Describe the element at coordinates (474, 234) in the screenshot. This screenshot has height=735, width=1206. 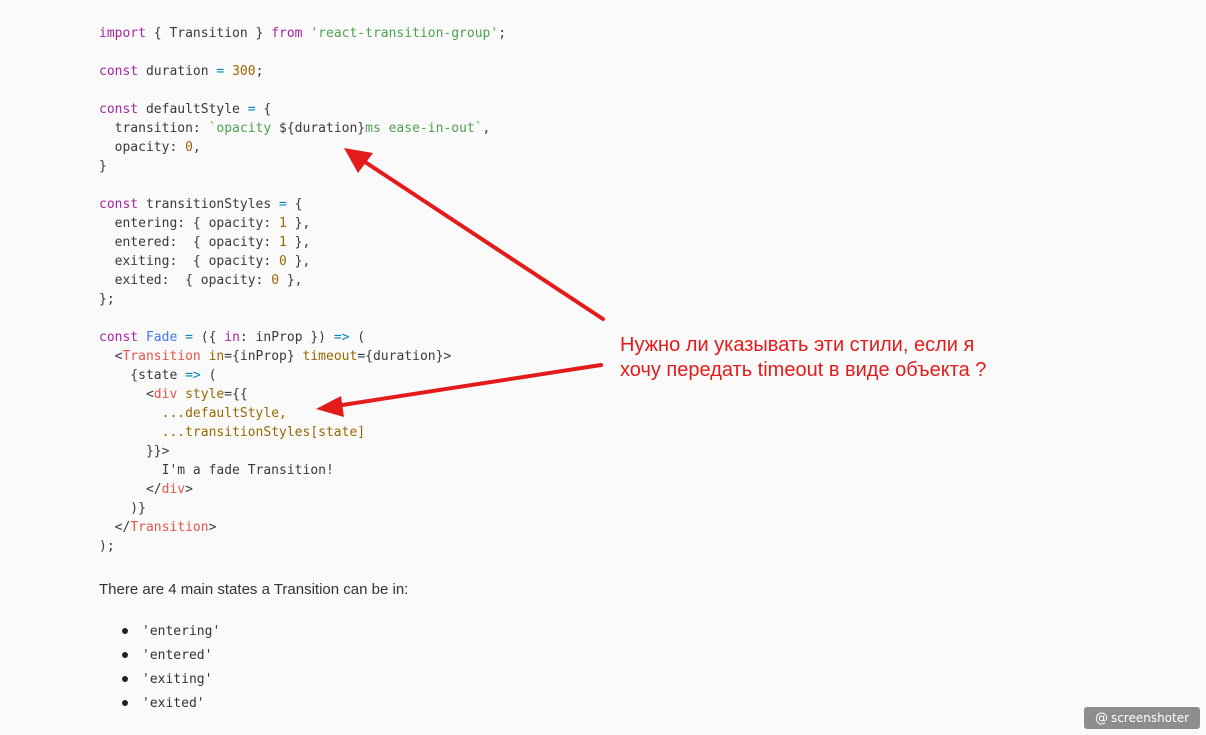
I see `arrow-to-default-style` at that location.